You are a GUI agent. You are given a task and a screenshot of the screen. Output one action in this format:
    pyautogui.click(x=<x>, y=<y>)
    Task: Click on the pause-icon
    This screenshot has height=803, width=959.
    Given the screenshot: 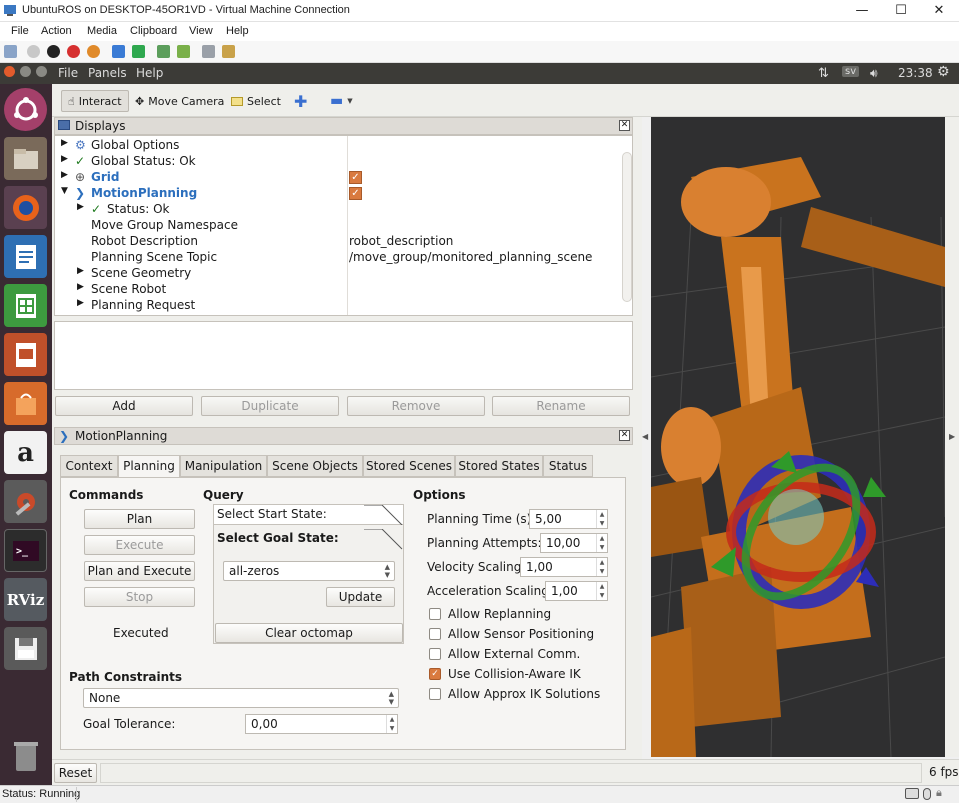 What is the action you would take?
    pyautogui.click(x=118, y=51)
    